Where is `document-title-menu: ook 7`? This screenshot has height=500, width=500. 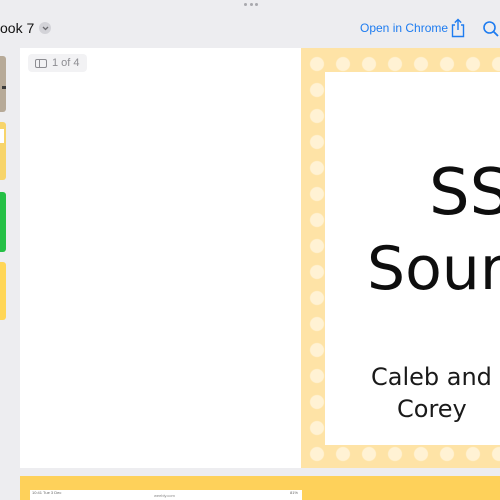 document-title-menu: ook 7 is located at coordinates (26, 28).